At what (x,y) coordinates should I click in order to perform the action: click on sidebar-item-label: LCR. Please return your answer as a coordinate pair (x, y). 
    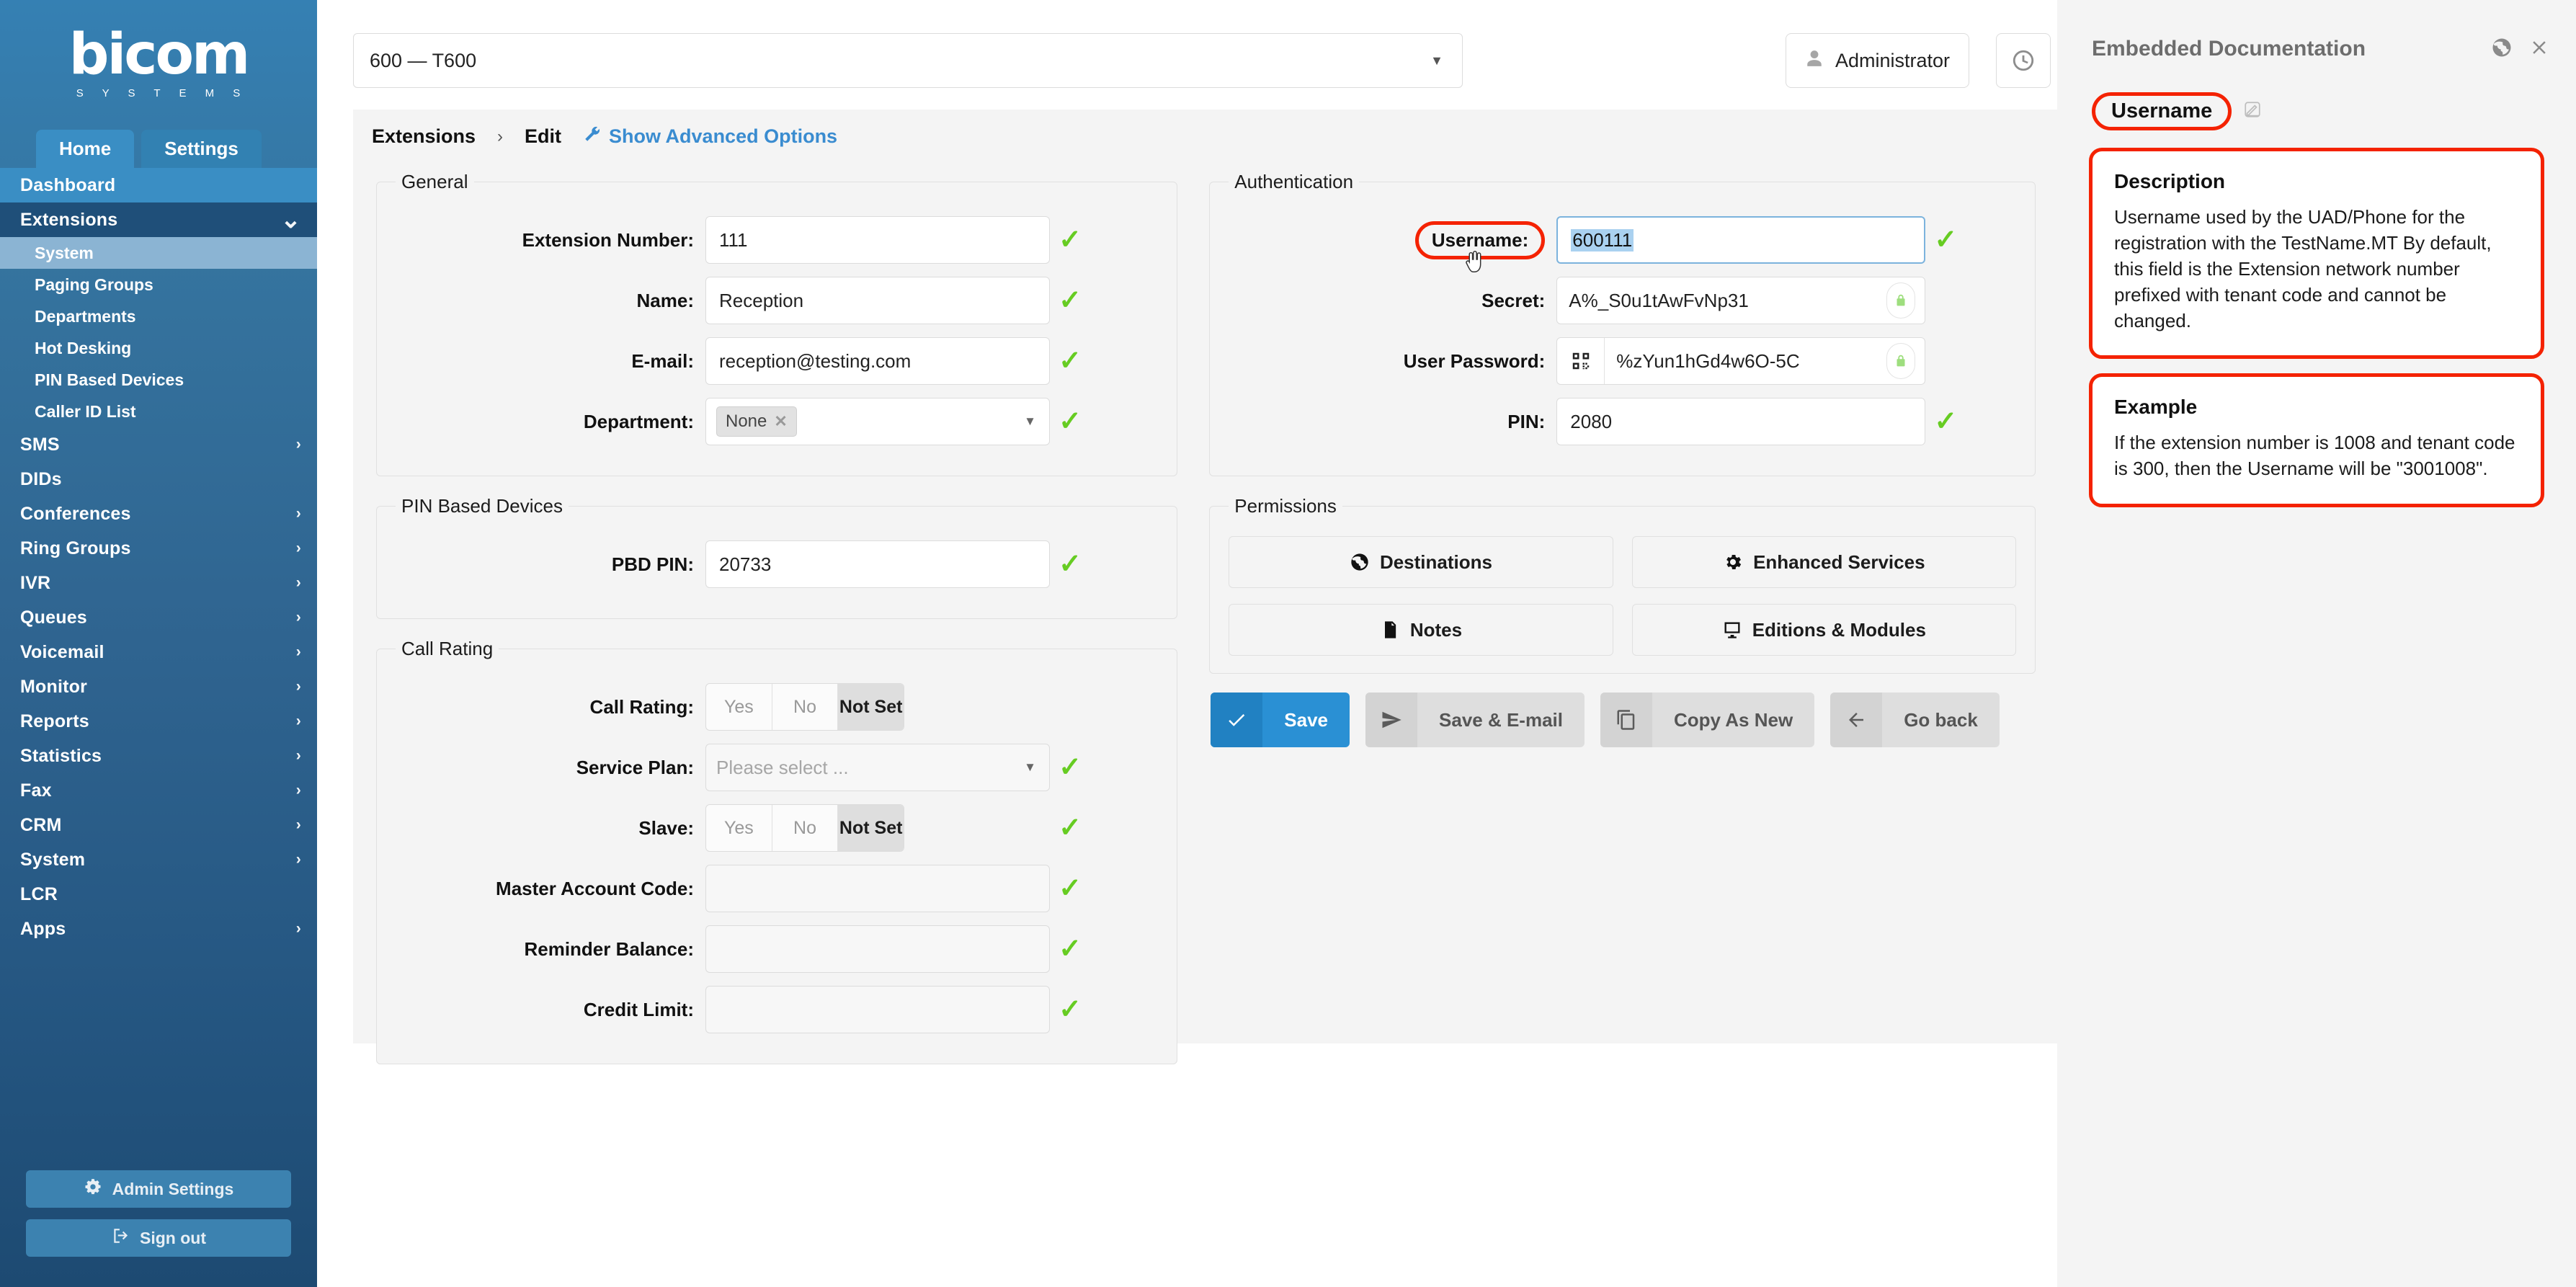
    Looking at the image, I should click on (39, 893).